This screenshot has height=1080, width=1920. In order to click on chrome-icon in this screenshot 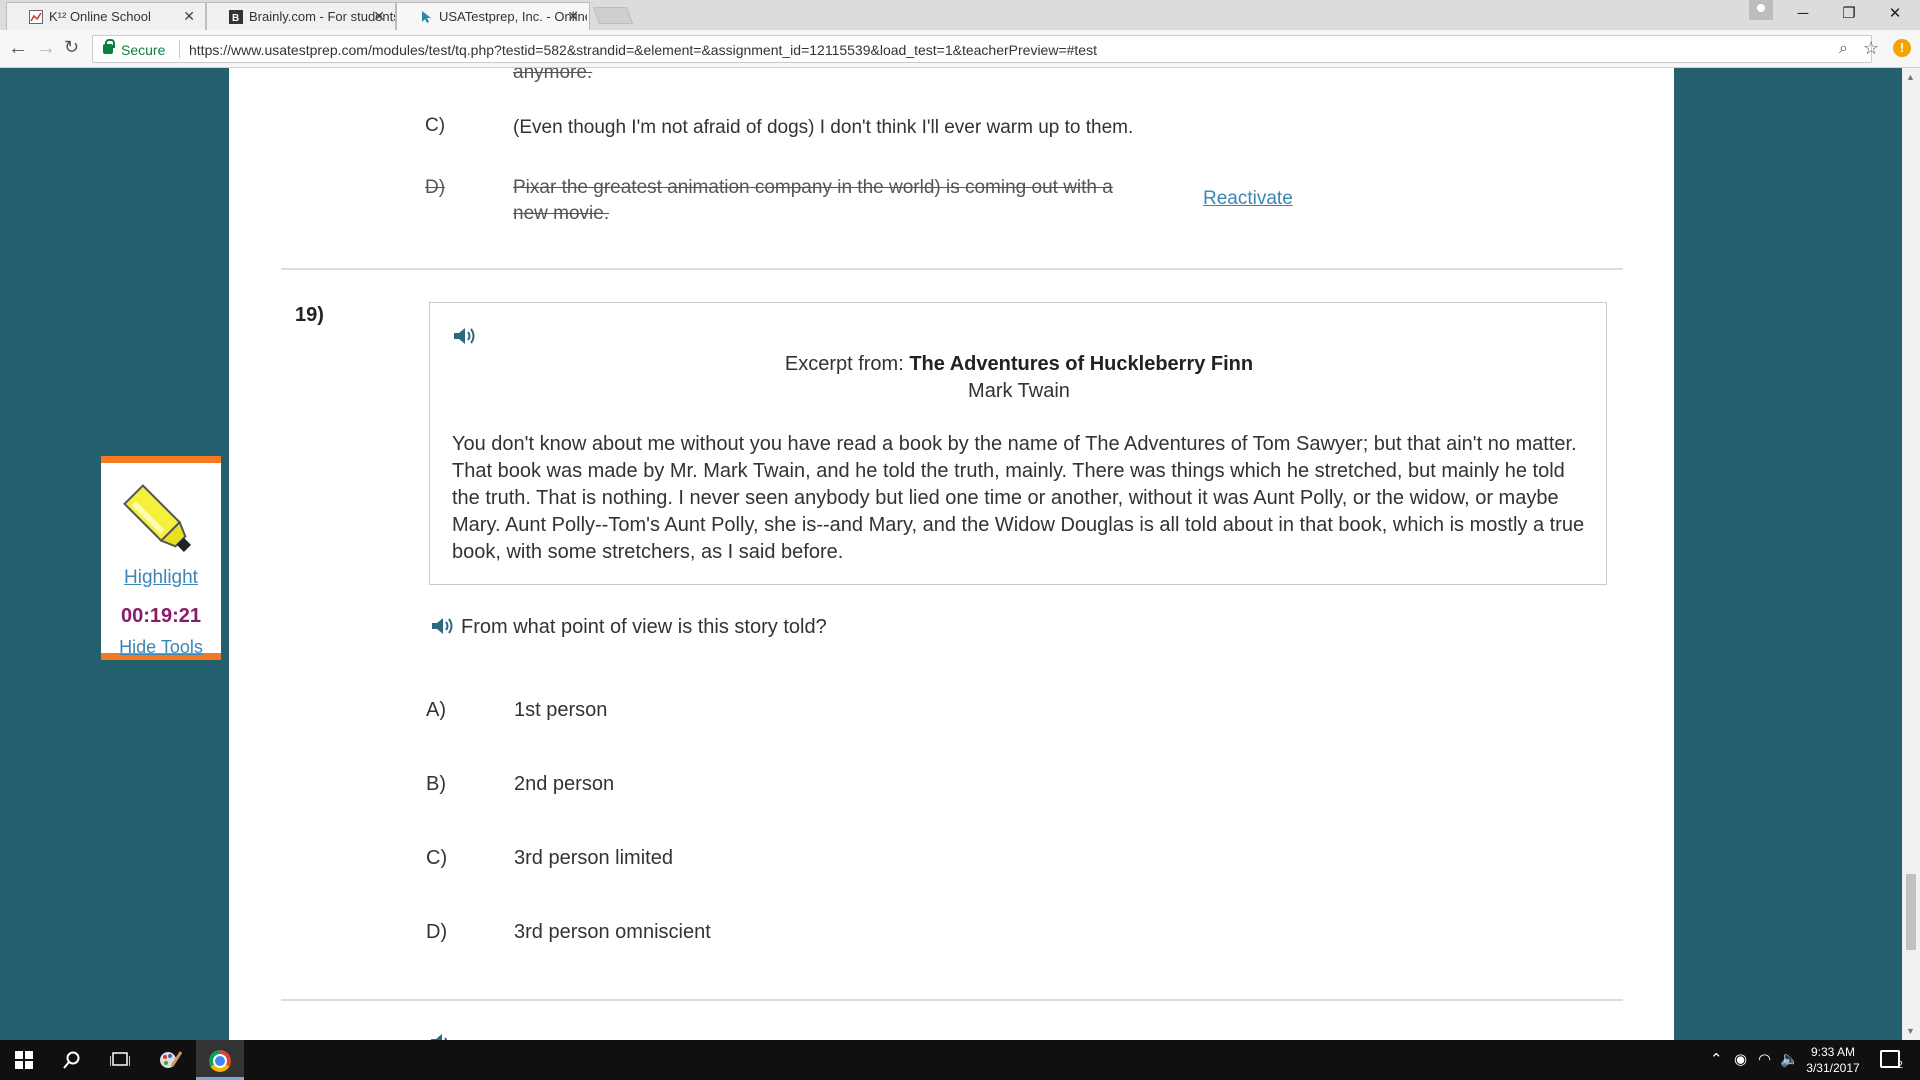, I will do `click(220, 1061)`.